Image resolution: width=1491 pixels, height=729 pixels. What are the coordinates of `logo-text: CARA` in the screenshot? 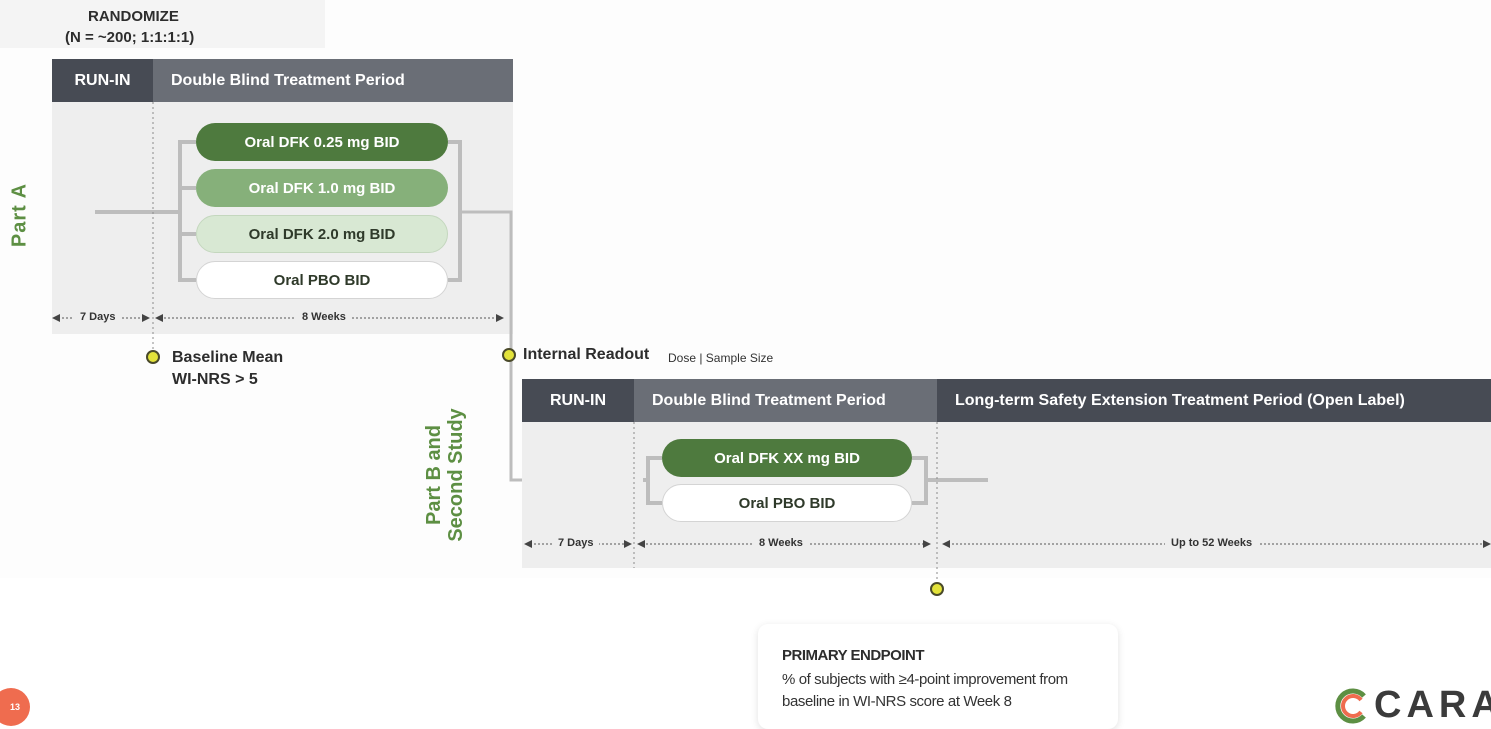 It's located at (1432, 705).